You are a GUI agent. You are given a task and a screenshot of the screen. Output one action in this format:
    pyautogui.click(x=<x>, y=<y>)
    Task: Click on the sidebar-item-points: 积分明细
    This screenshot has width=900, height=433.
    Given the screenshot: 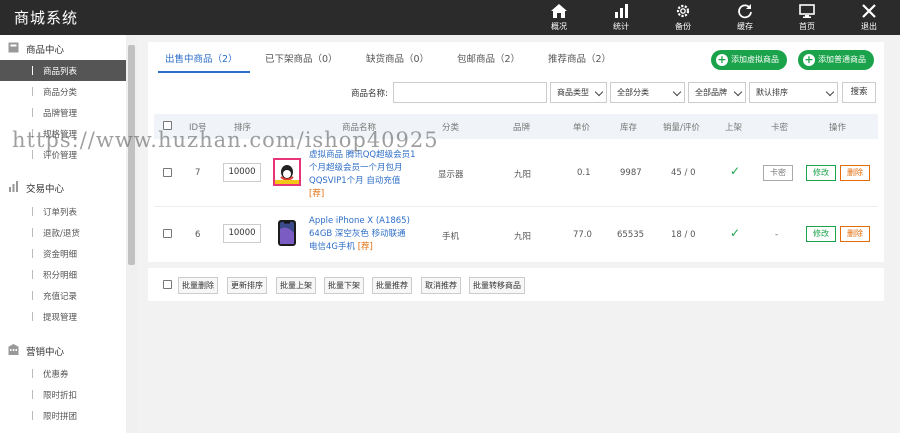 What is the action you would take?
    pyautogui.click(x=63, y=274)
    